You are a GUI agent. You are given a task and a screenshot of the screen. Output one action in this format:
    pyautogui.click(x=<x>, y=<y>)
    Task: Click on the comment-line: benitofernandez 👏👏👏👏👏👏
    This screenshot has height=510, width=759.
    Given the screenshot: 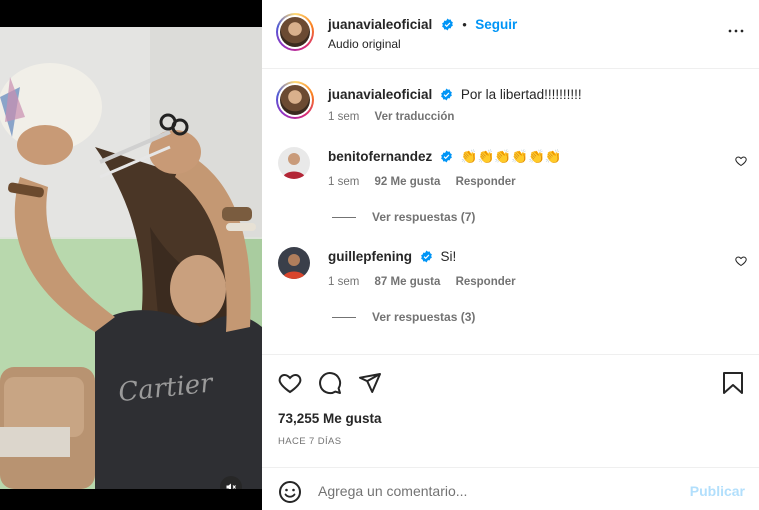 What is the action you would take?
    pyautogui.click(x=445, y=157)
    